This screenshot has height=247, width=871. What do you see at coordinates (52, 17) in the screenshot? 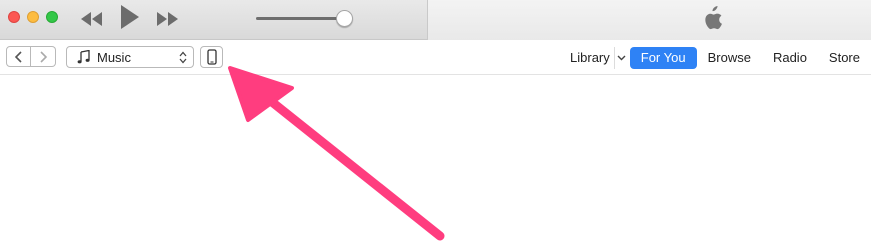
I see `zoom-window-button` at bounding box center [52, 17].